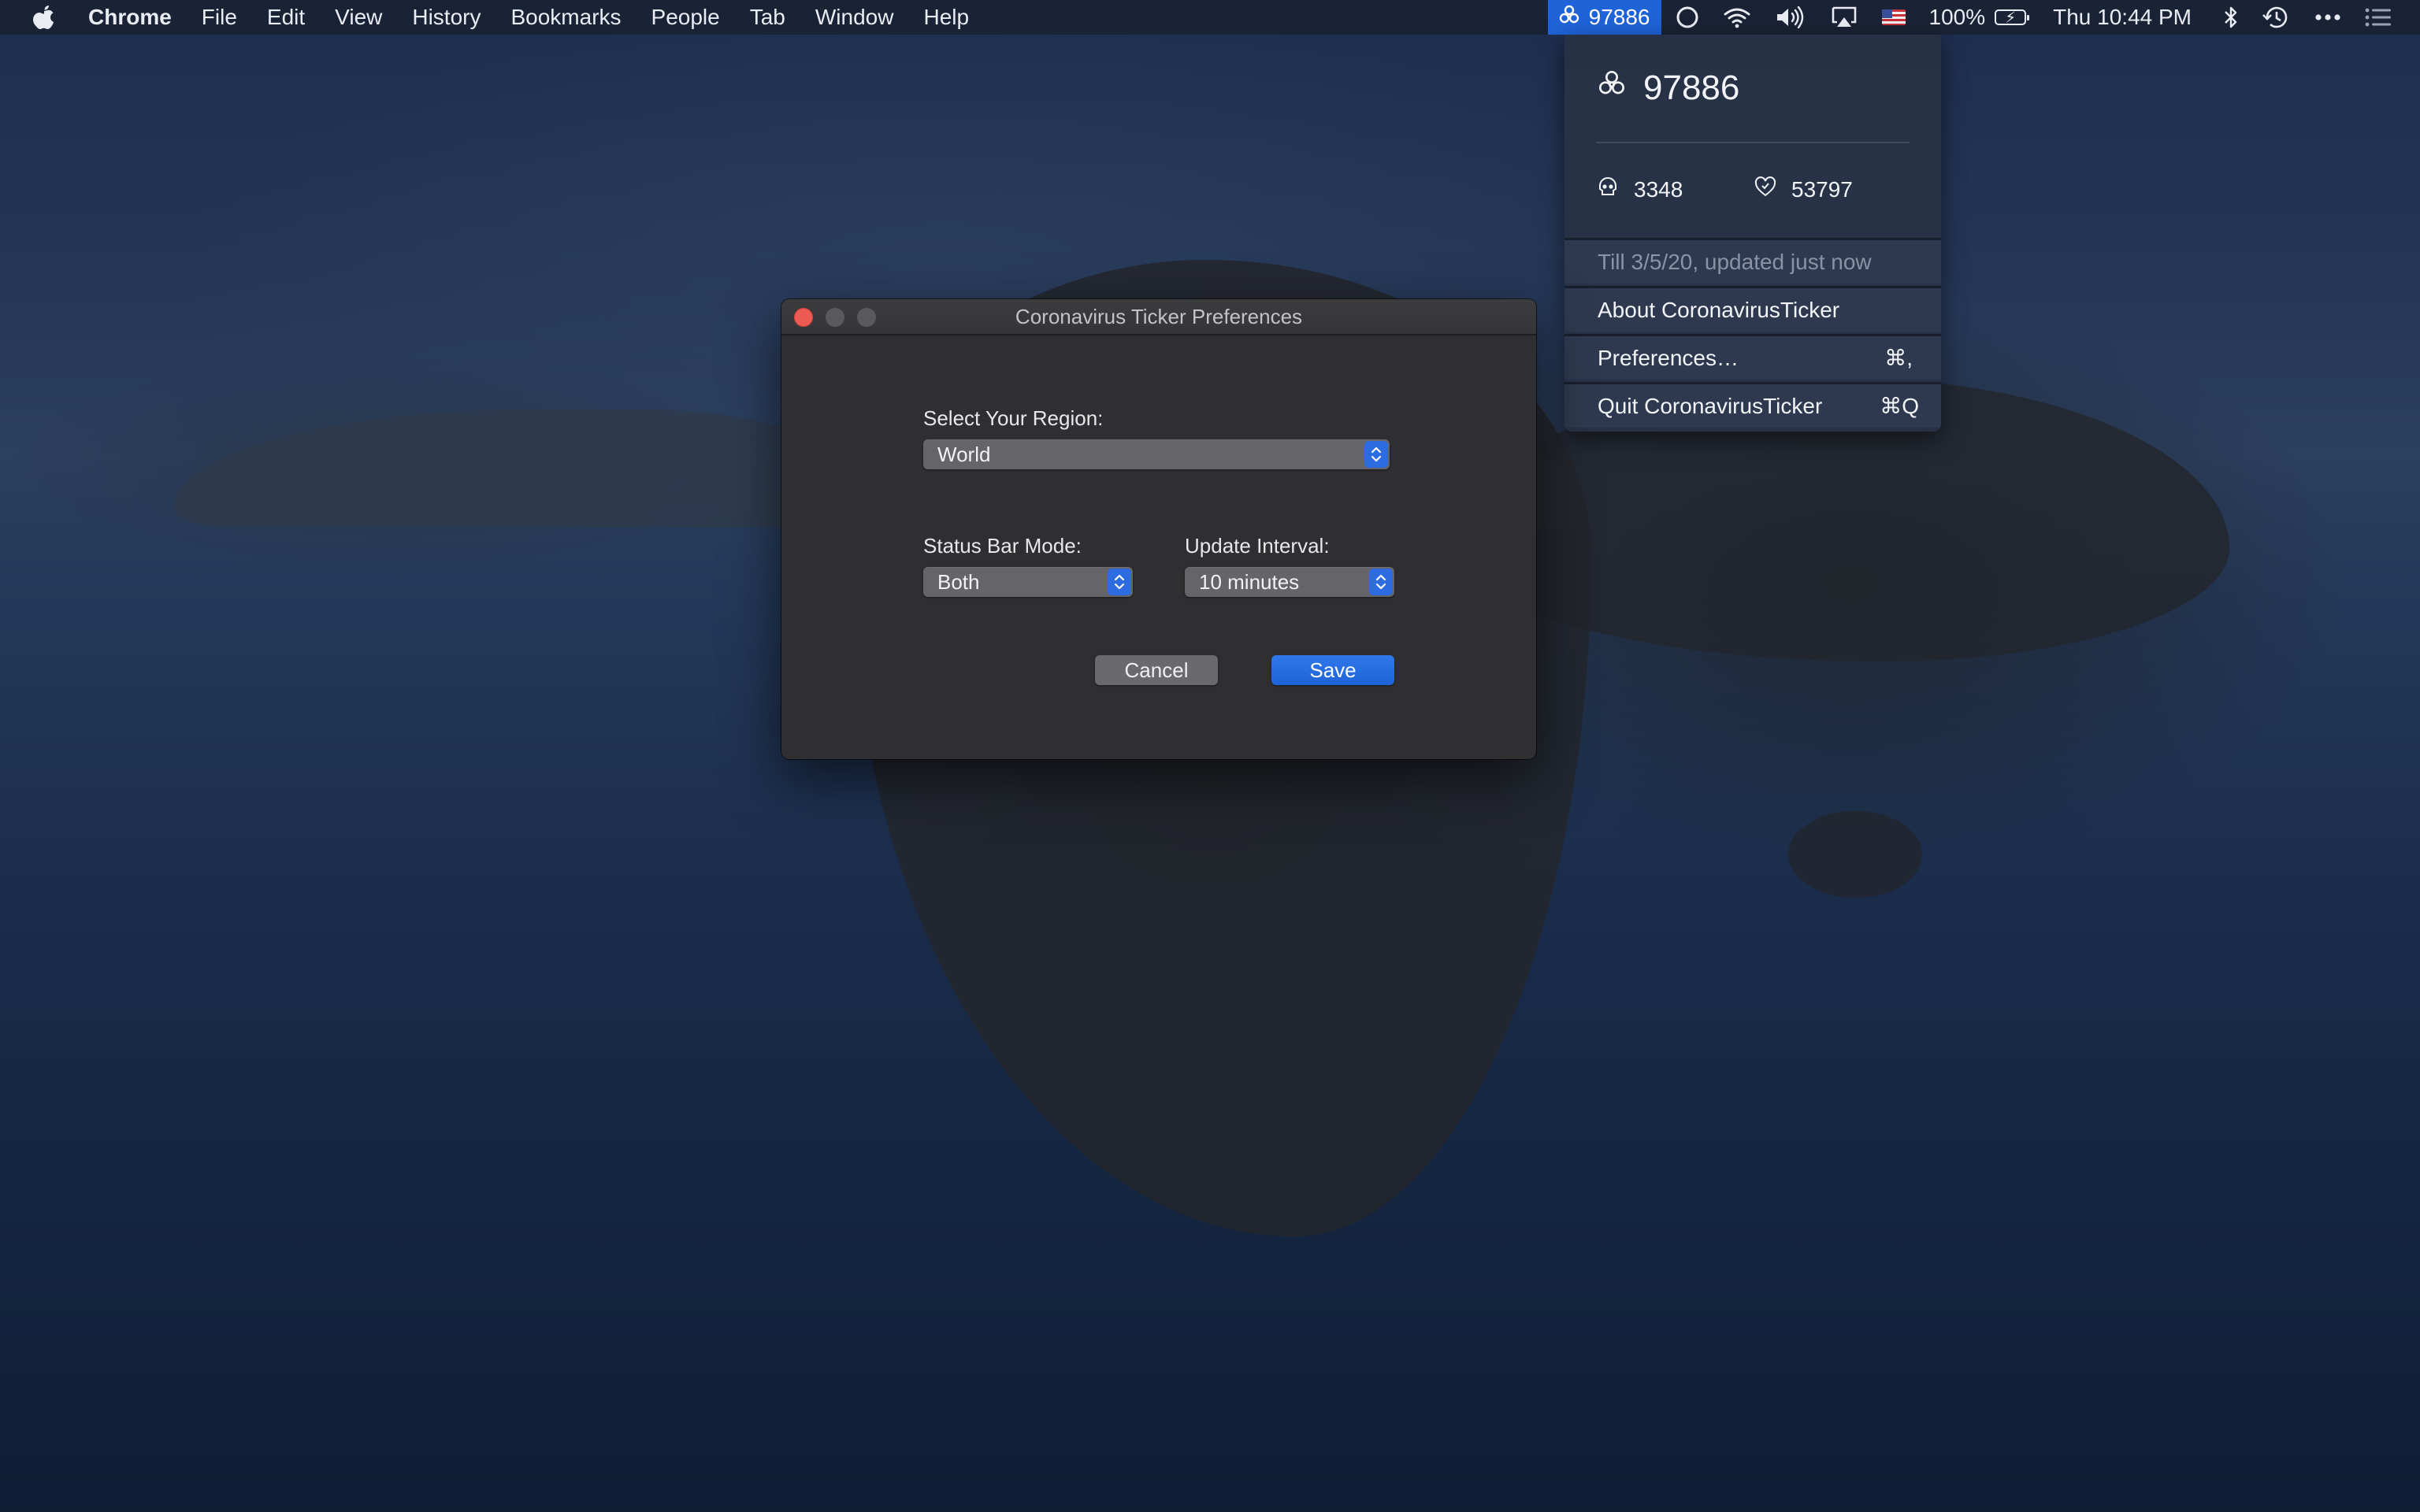 This screenshot has height=1512, width=2420. I want to click on update-interval-value: 10 minutes, so click(1249, 582).